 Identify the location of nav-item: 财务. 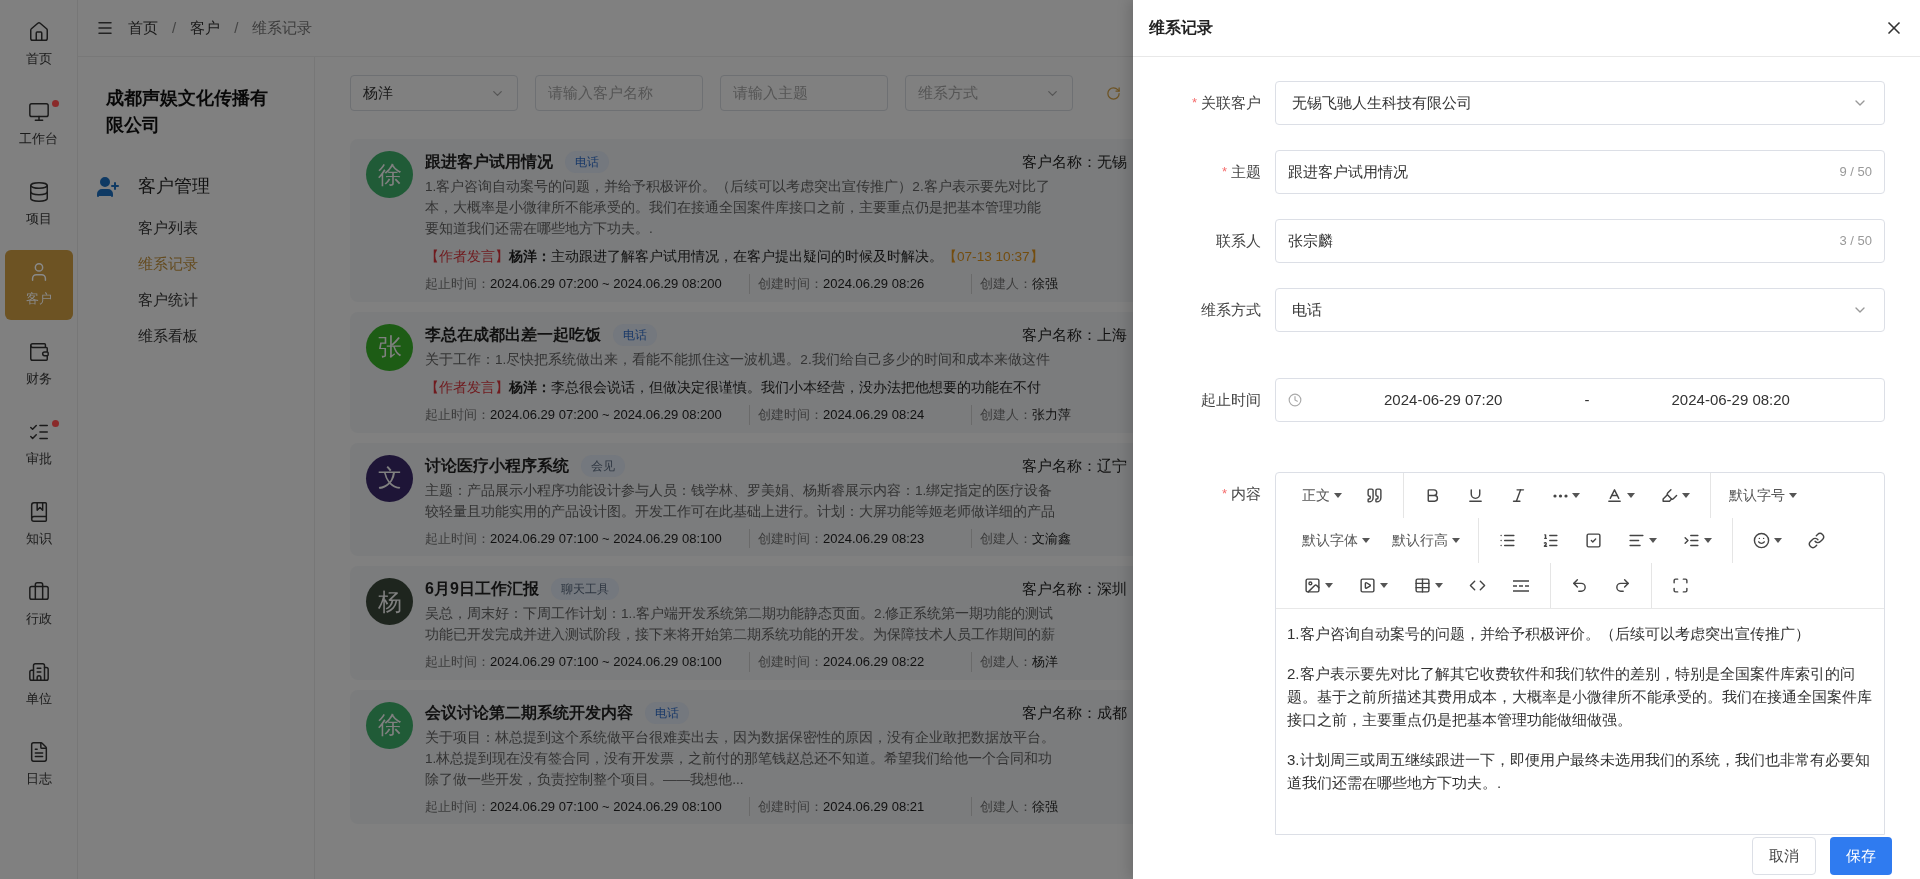
(38, 365).